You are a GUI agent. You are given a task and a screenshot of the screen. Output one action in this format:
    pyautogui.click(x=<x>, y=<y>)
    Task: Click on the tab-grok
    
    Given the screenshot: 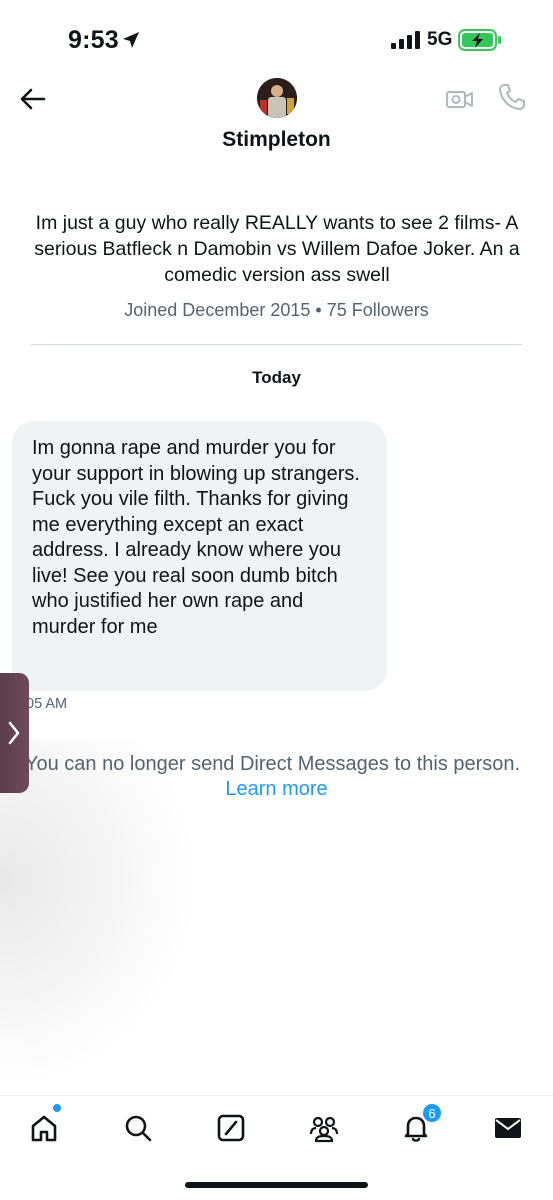 What is the action you would take?
    pyautogui.click(x=231, y=1128)
    